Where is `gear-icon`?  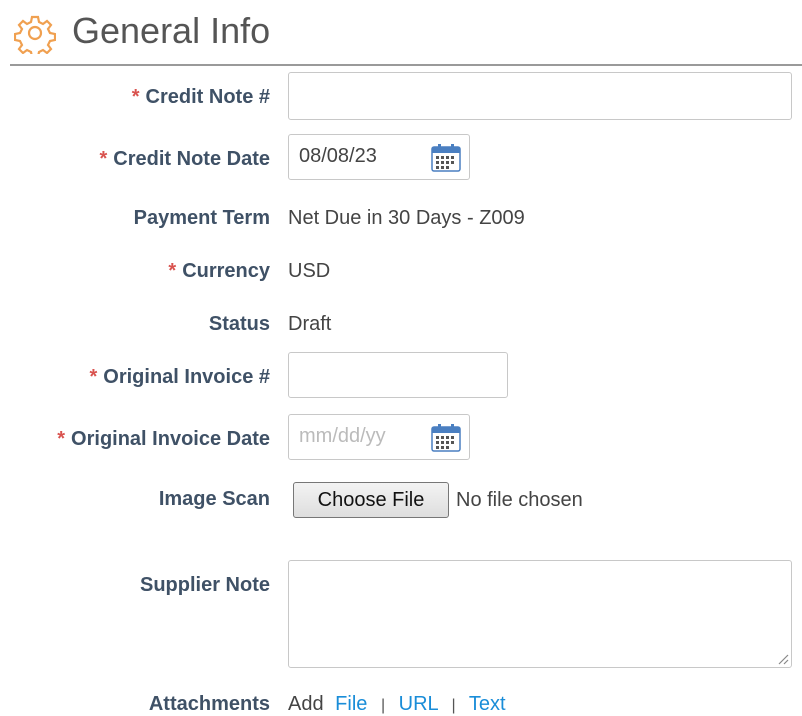 gear-icon is located at coordinates (35, 34).